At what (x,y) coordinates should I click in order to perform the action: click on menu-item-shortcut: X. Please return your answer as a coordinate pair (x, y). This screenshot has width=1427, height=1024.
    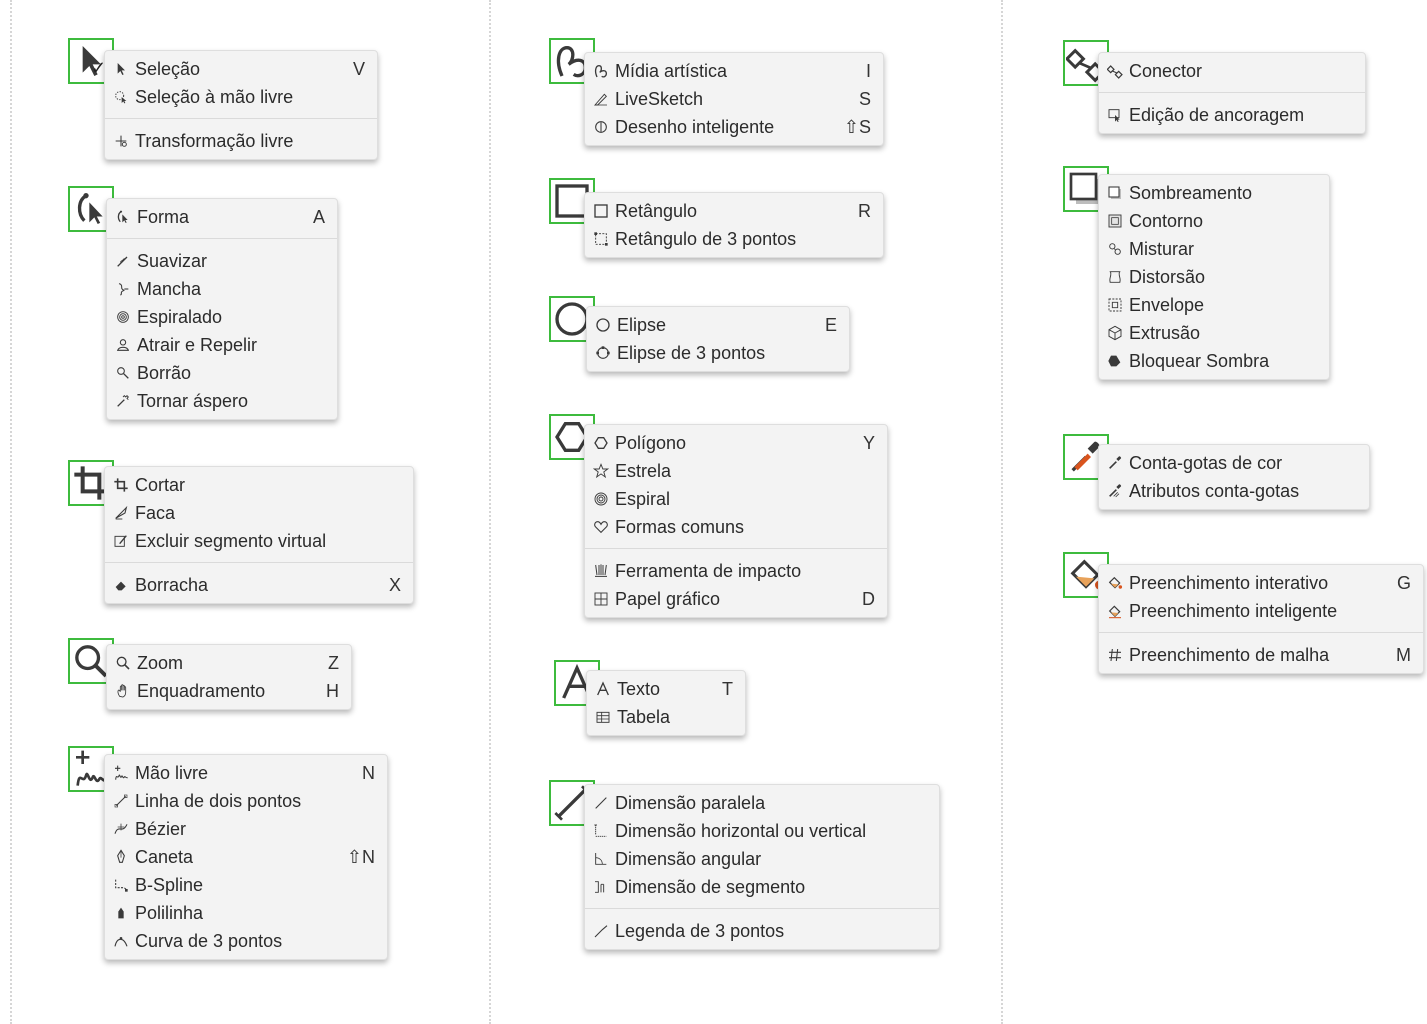
    Looking at the image, I should click on (394, 584).